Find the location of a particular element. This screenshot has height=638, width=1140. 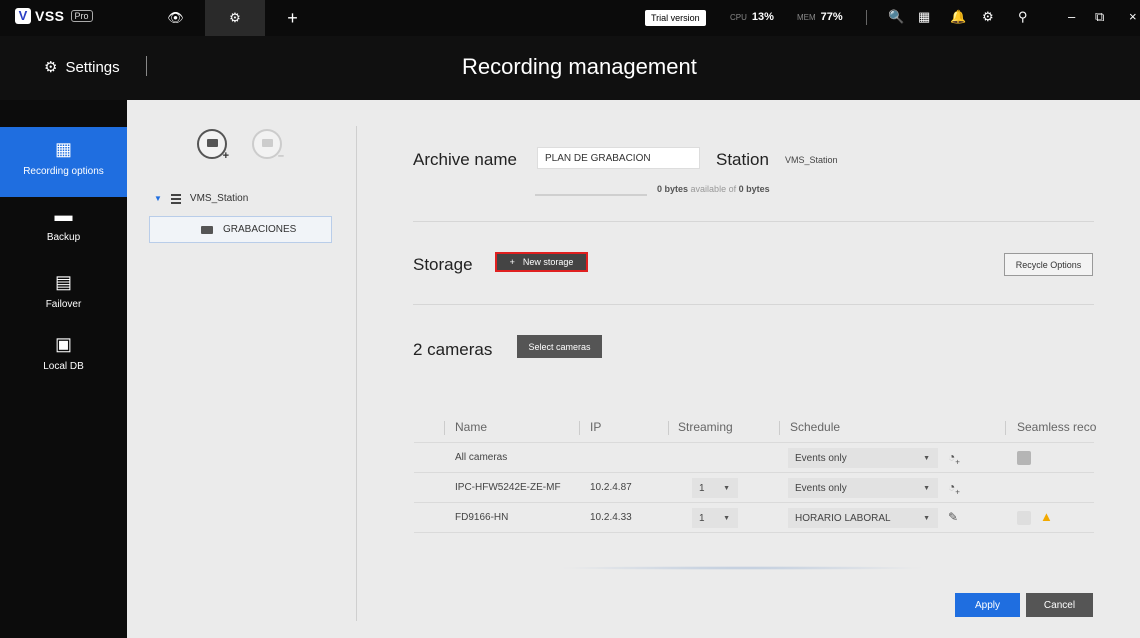

header-divider is located at coordinates (146, 66).